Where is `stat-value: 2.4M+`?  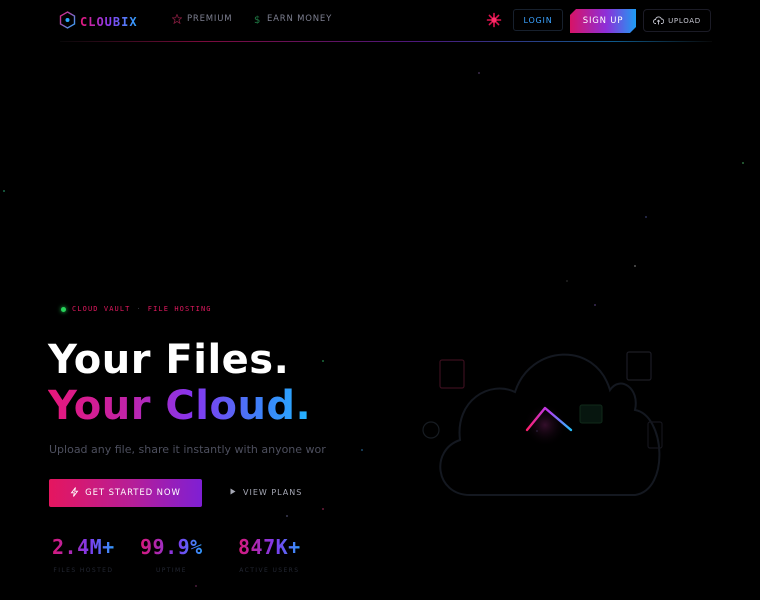 stat-value: 2.4M+ is located at coordinates (83, 547).